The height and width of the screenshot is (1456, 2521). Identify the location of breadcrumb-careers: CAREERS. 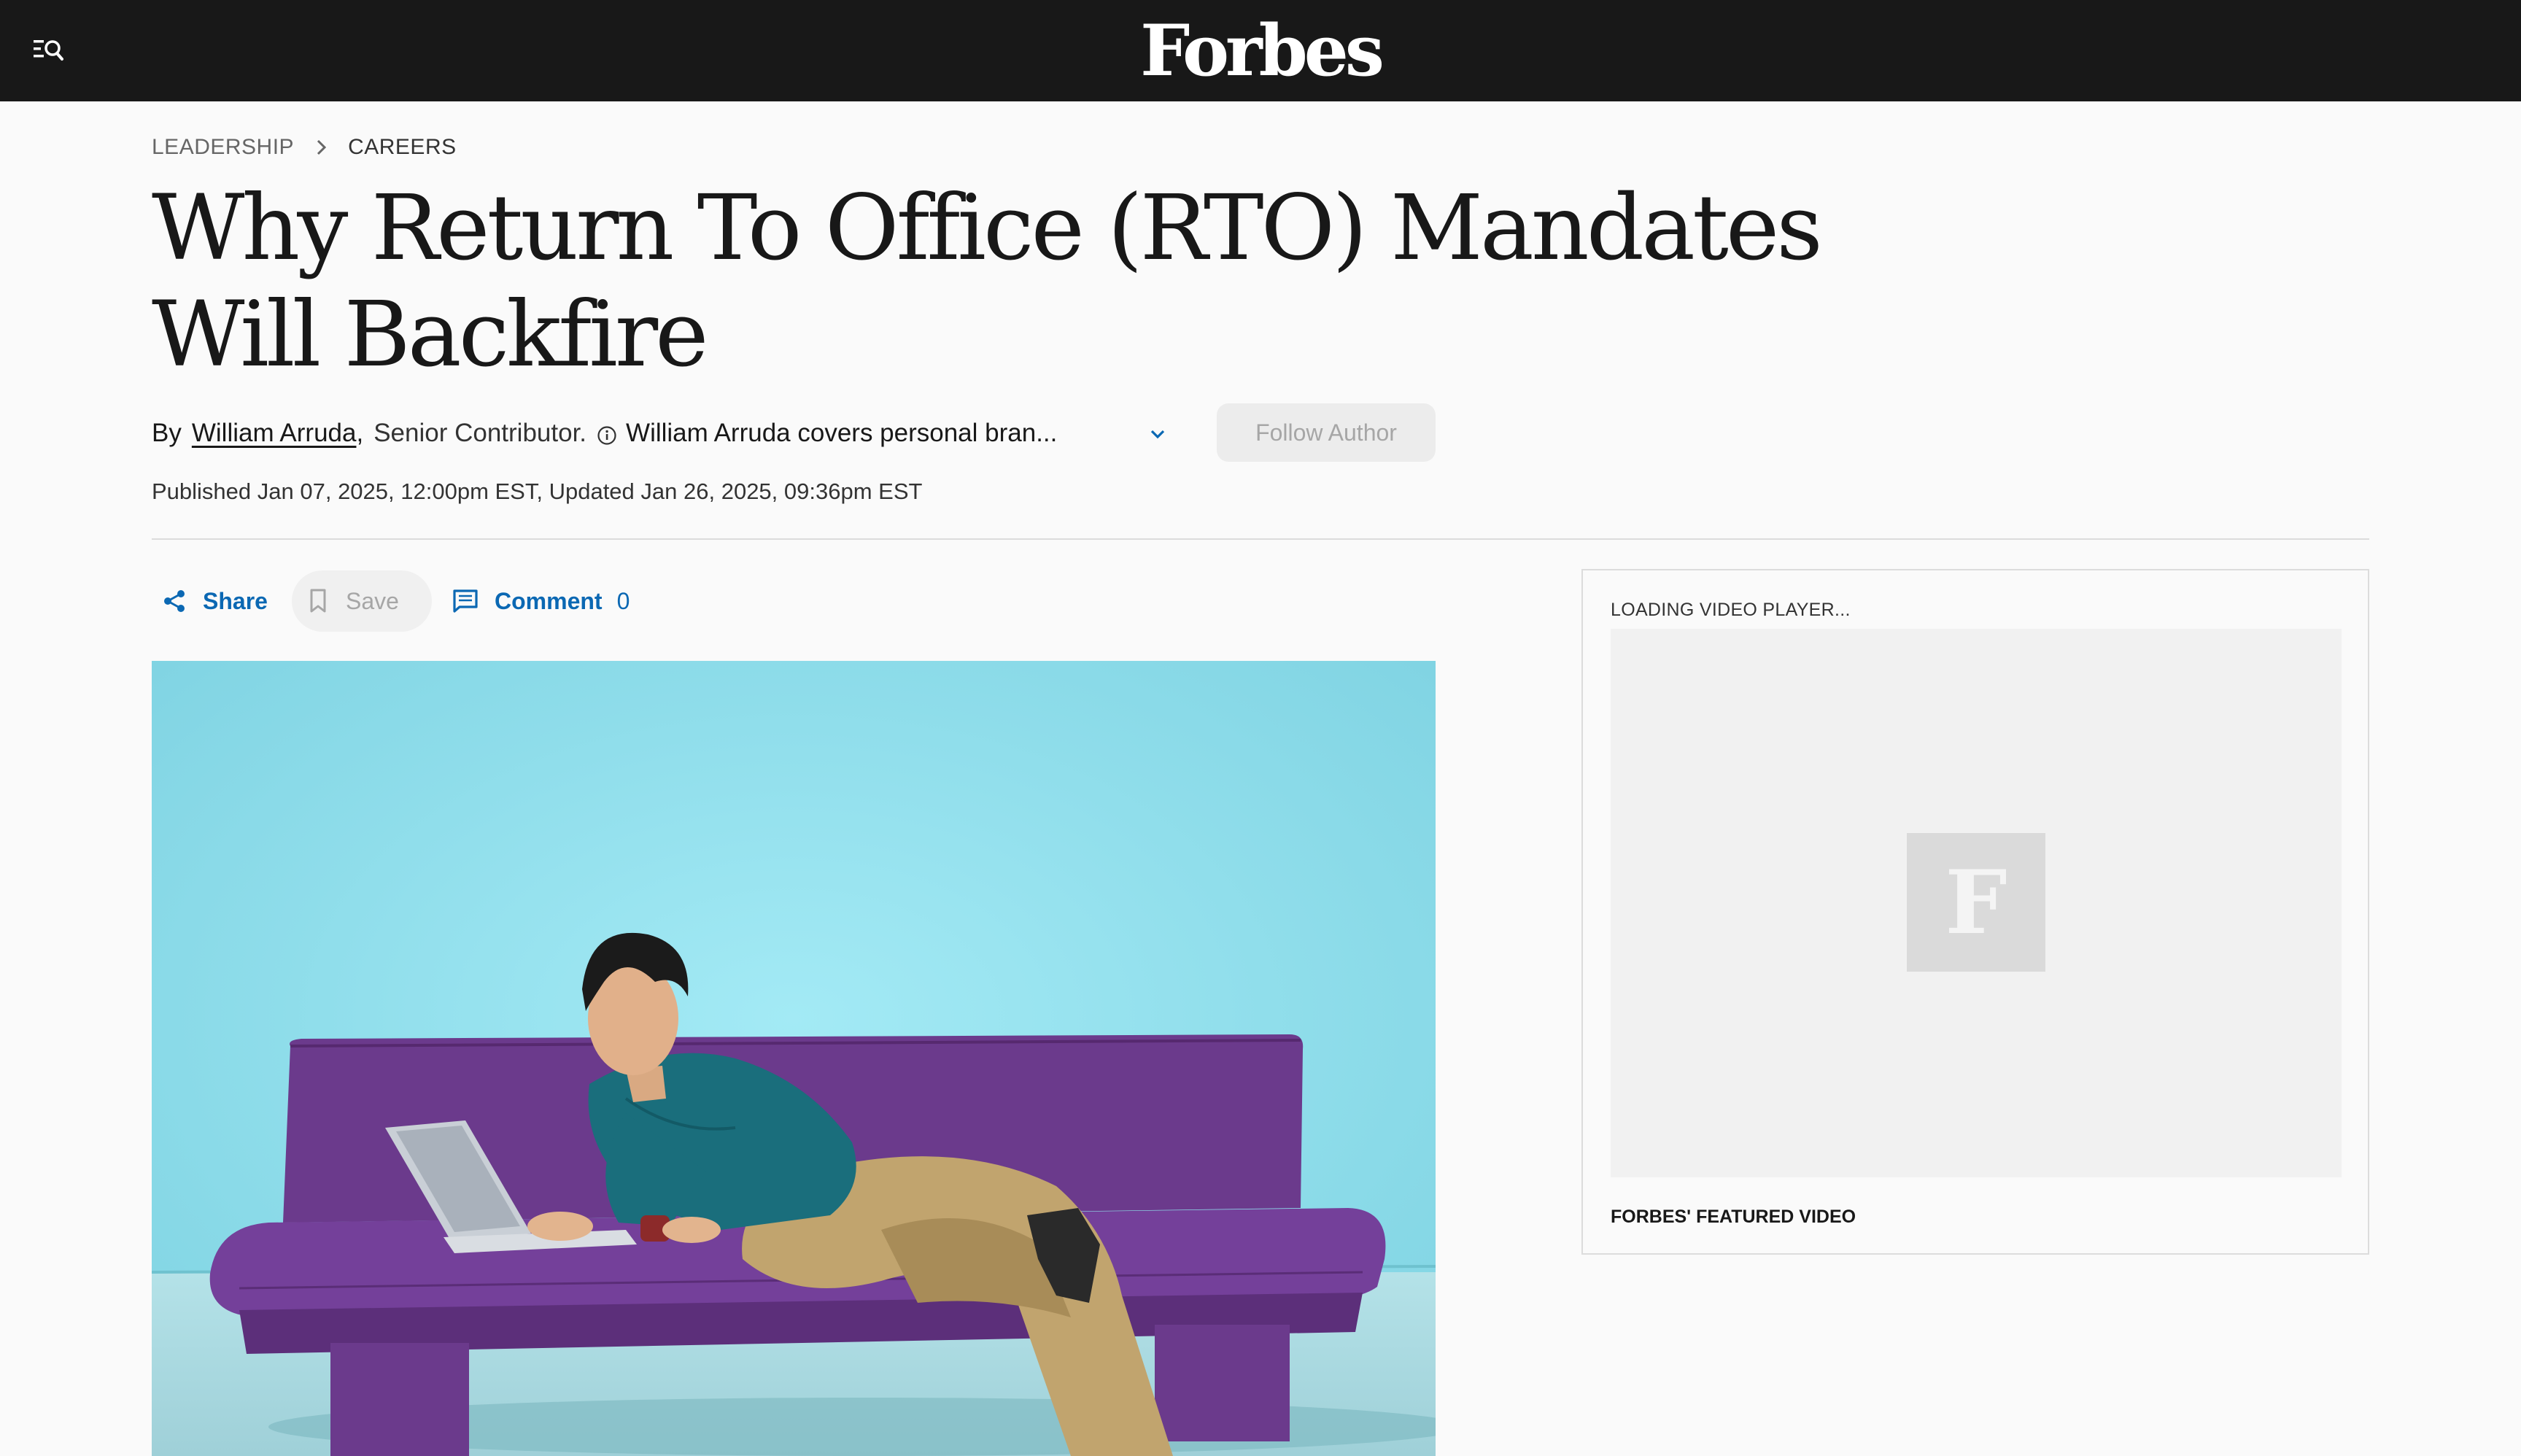
(402, 147).